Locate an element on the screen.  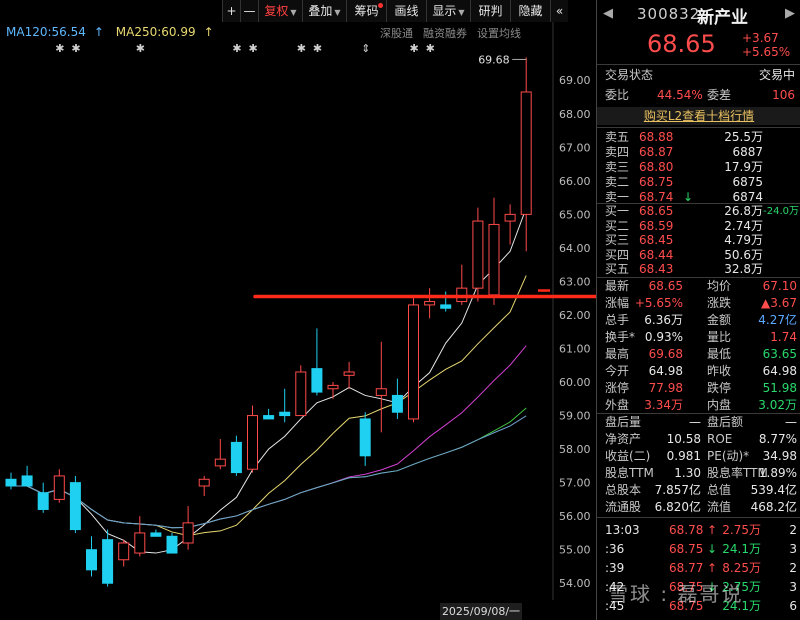
tick-row: 13:03 68.78 ↑ 2.75万 2 is located at coordinates (698, 530).